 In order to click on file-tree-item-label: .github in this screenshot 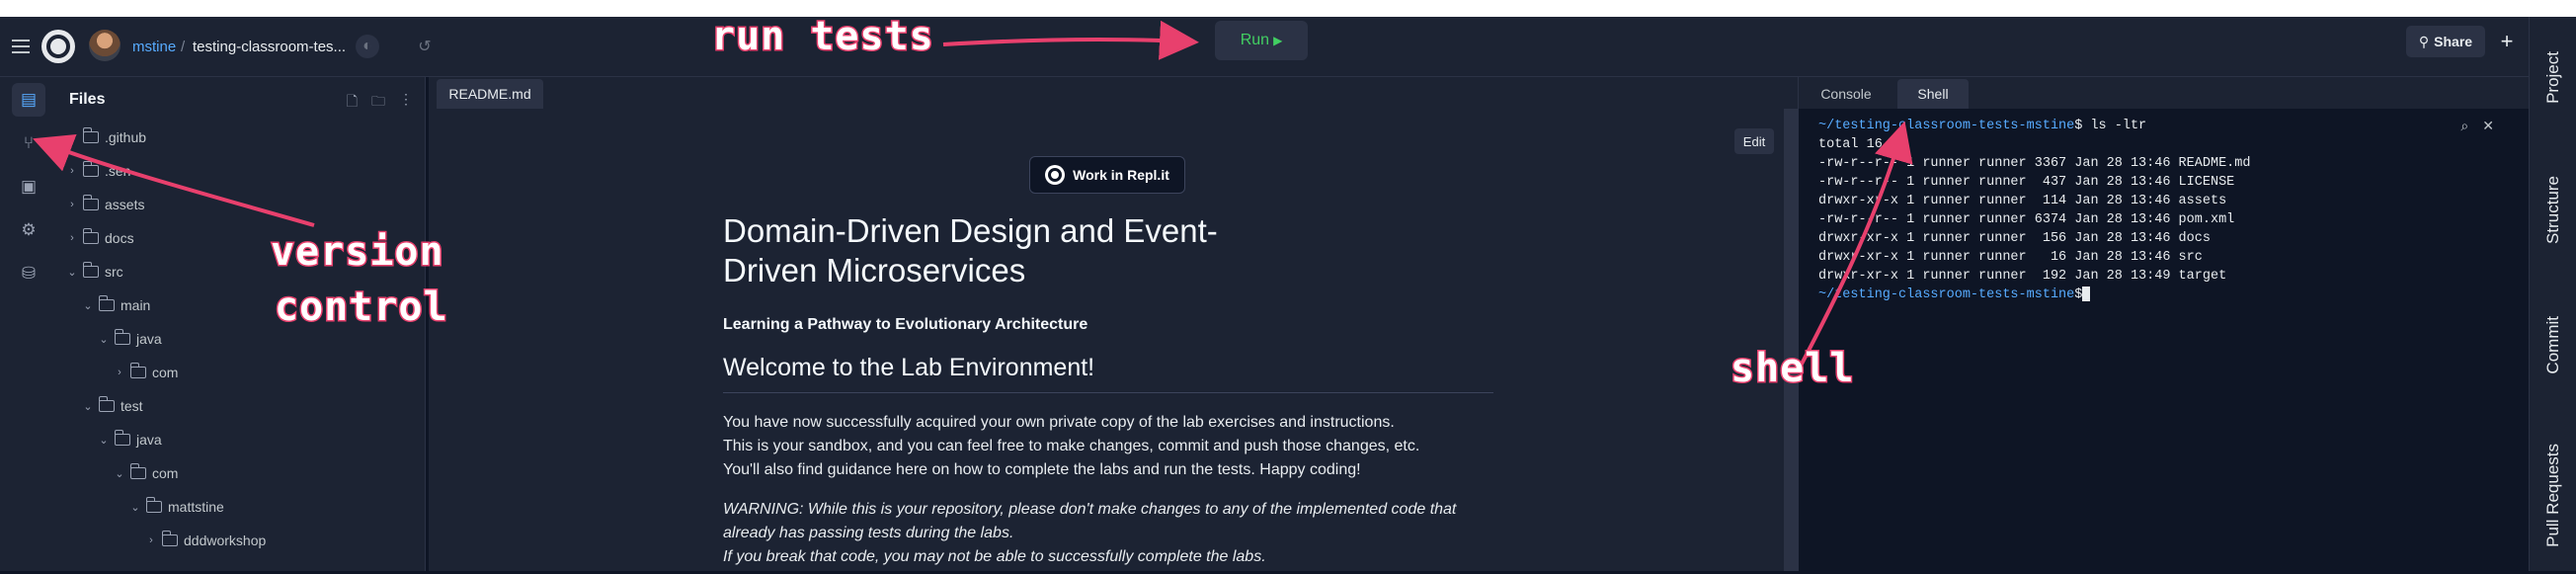, I will do `click(126, 137)`.